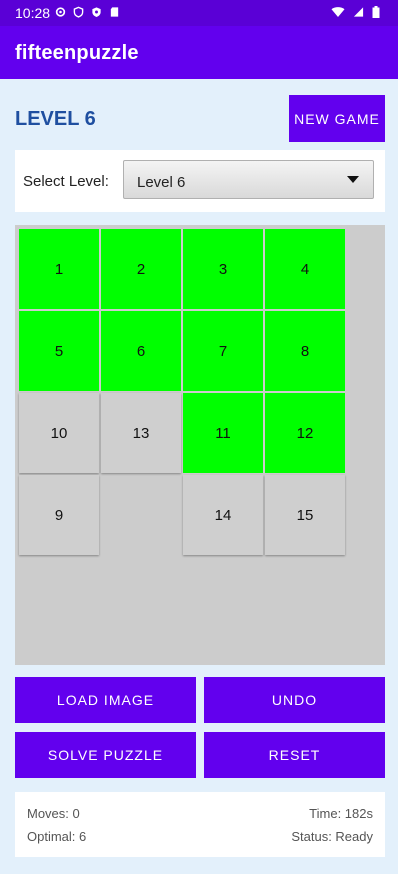  Describe the element at coordinates (87, 12) in the screenshot. I see `status-icons-left` at that location.